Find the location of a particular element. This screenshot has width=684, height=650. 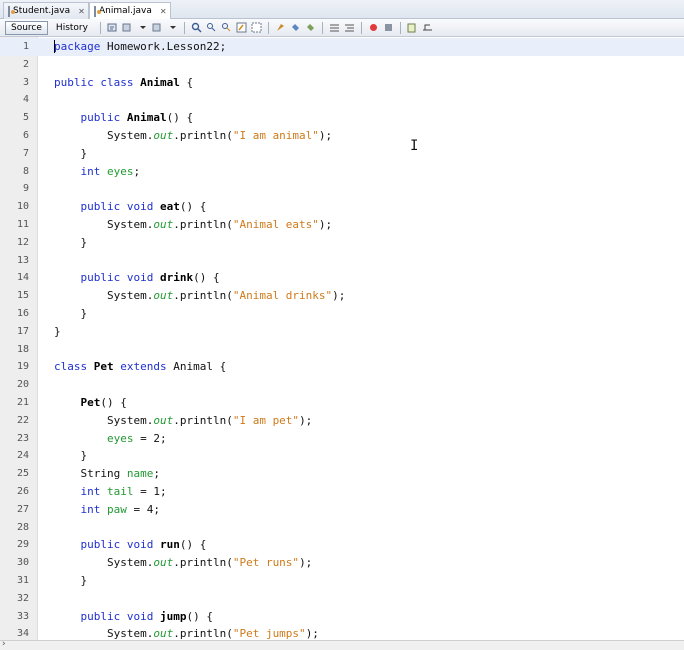

code-line: 6 System.out.println("I am animal"); is located at coordinates (342, 136).